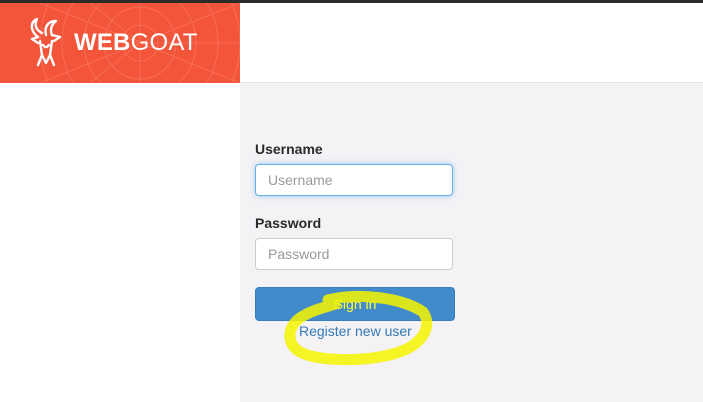  What do you see at coordinates (354, 254) in the screenshot?
I see `password-input` at bounding box center [354, 254].